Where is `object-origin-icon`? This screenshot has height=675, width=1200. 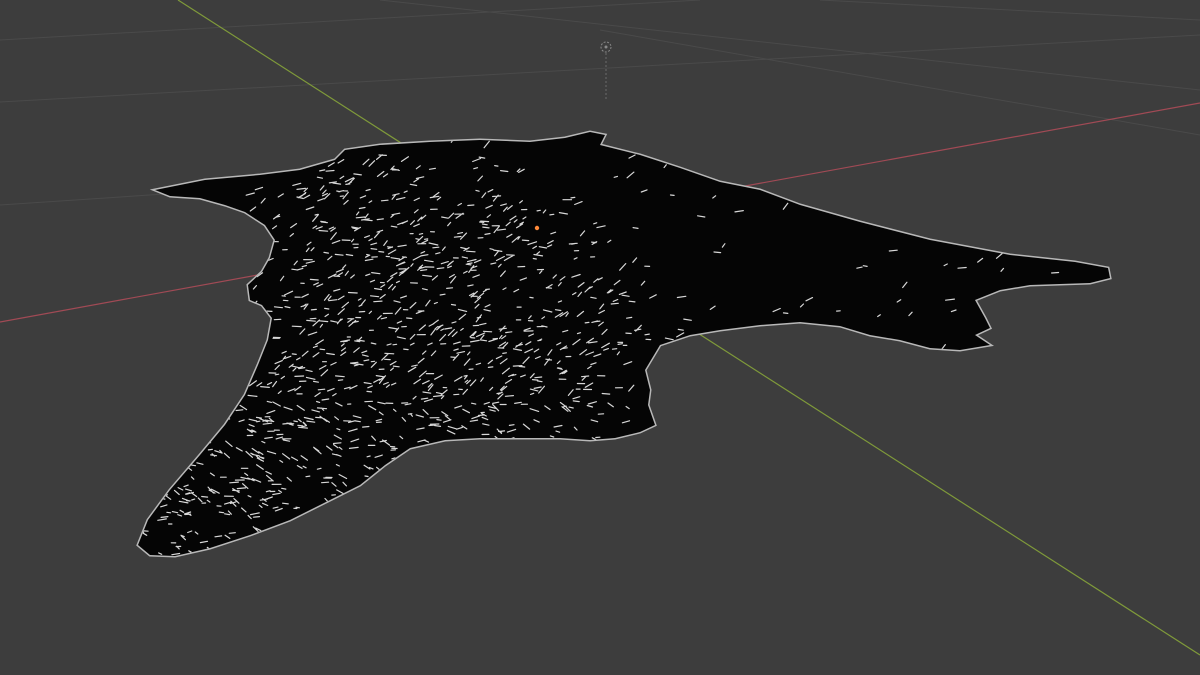
object-origin-icon is located at coordinates (537, 228).